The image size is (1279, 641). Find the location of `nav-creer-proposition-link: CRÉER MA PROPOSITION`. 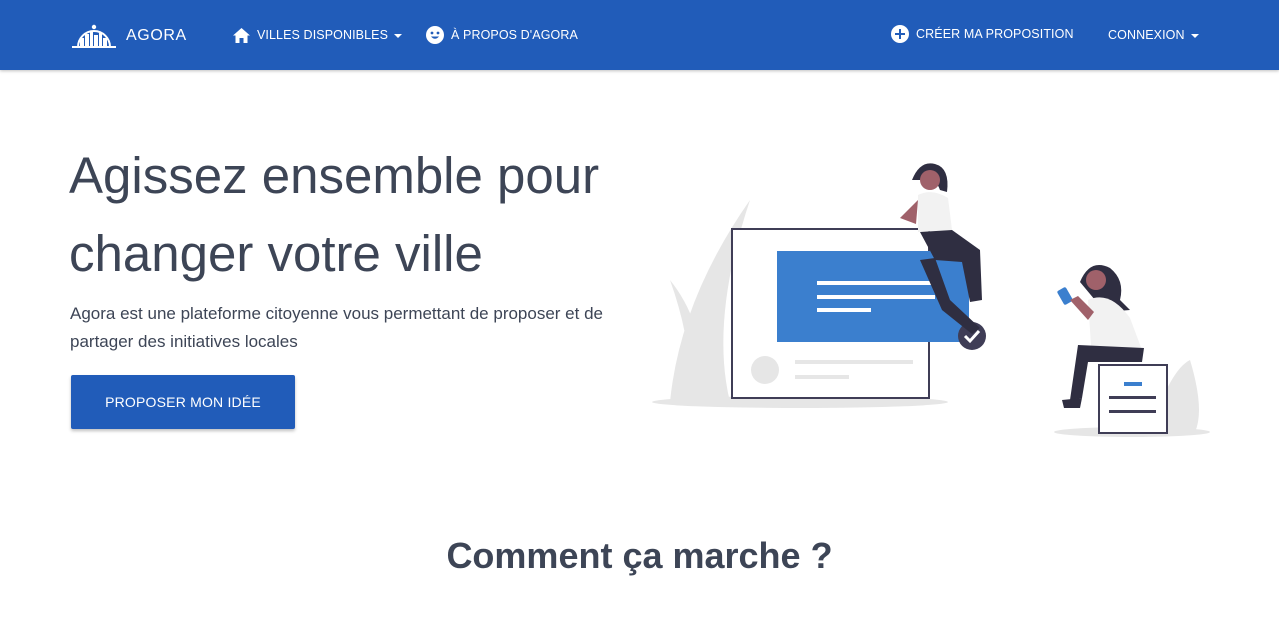

nav-creer-proposition-link: CRÉER MA PROPOSITION is located at coordinates (982, 34).